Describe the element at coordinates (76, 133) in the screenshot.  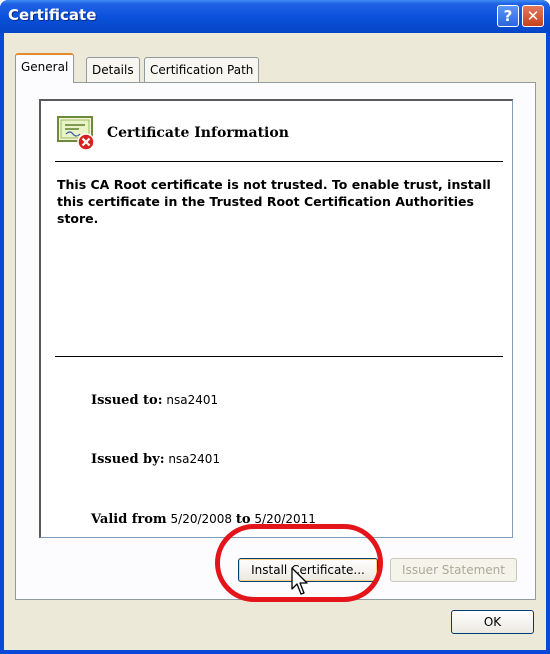
I see `certificate-error-icon` at that location.